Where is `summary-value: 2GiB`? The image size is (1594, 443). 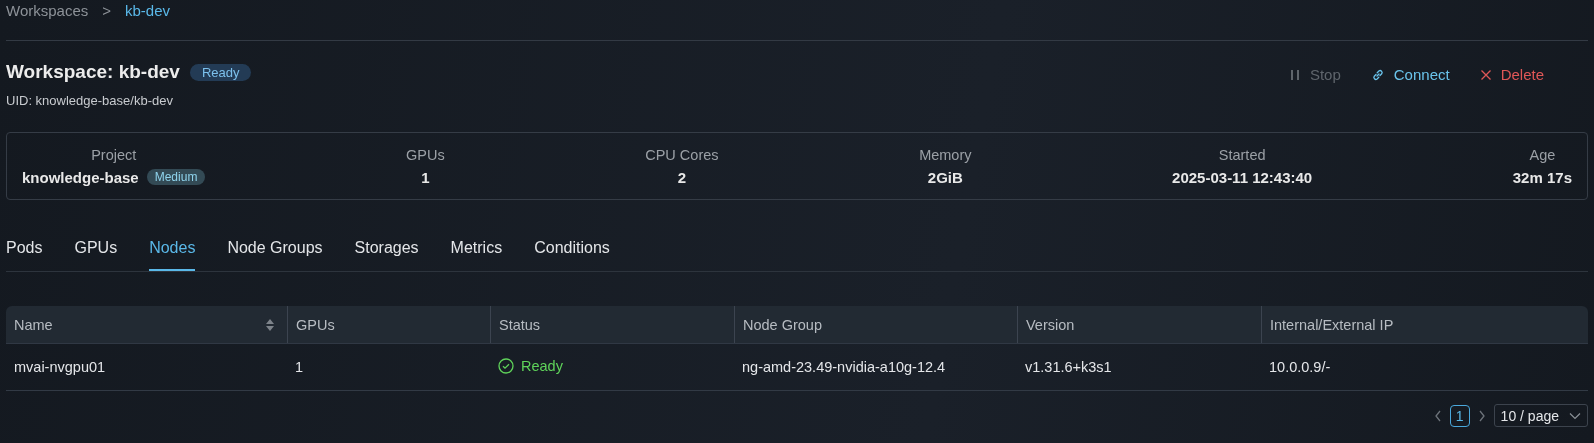 summary-value: 2GiB is located at coordinates (945, 177).